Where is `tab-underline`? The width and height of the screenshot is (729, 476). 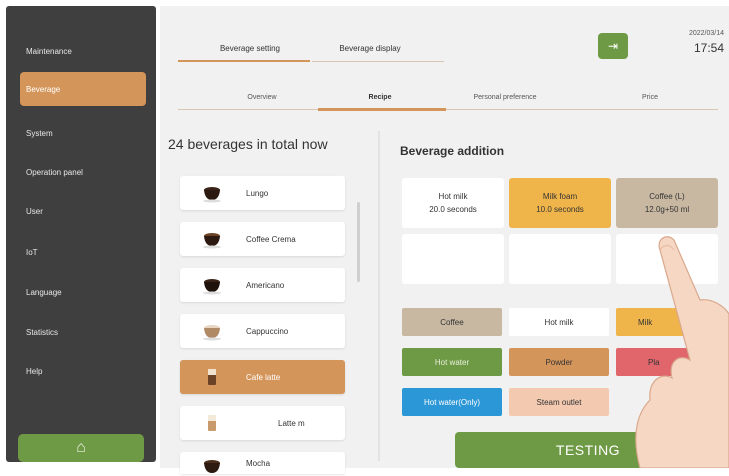 tab-underline is located at coordinates (378, 61).